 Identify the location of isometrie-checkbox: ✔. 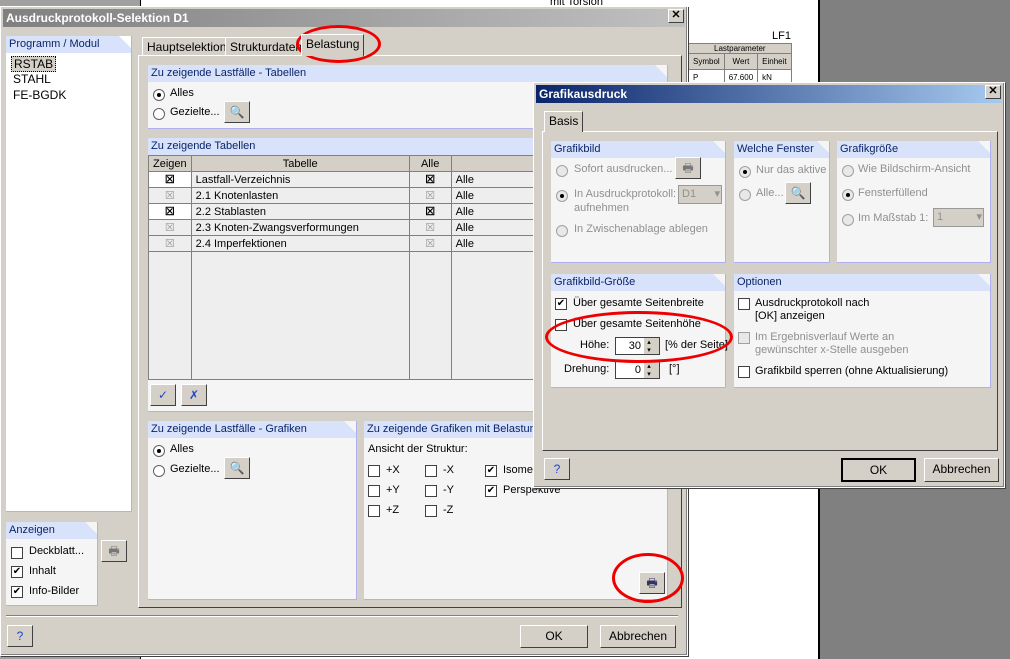
(491, 471).